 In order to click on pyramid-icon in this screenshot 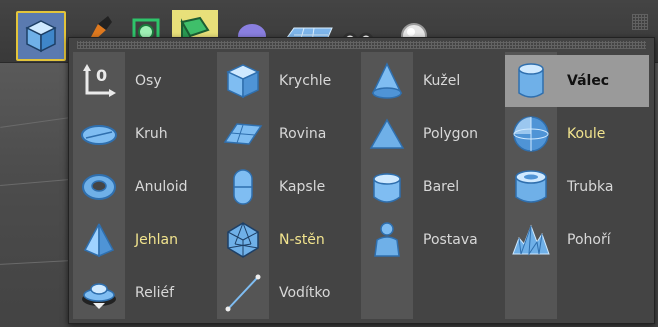, I will do `click(99, 240)`.